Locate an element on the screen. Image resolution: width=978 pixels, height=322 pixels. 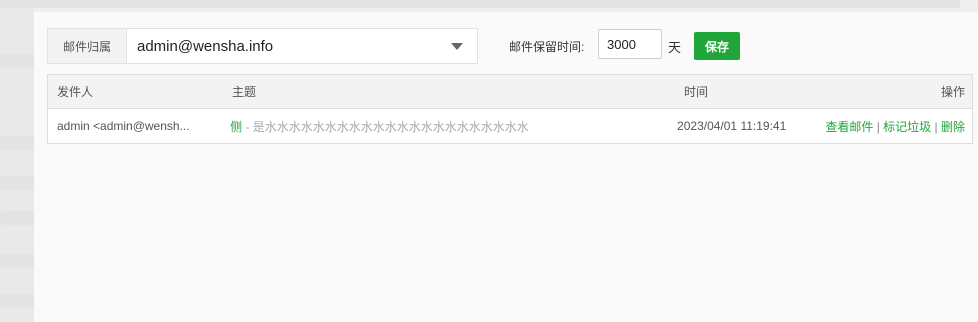
save-button: 保存 is located at coordinates (717, 46).